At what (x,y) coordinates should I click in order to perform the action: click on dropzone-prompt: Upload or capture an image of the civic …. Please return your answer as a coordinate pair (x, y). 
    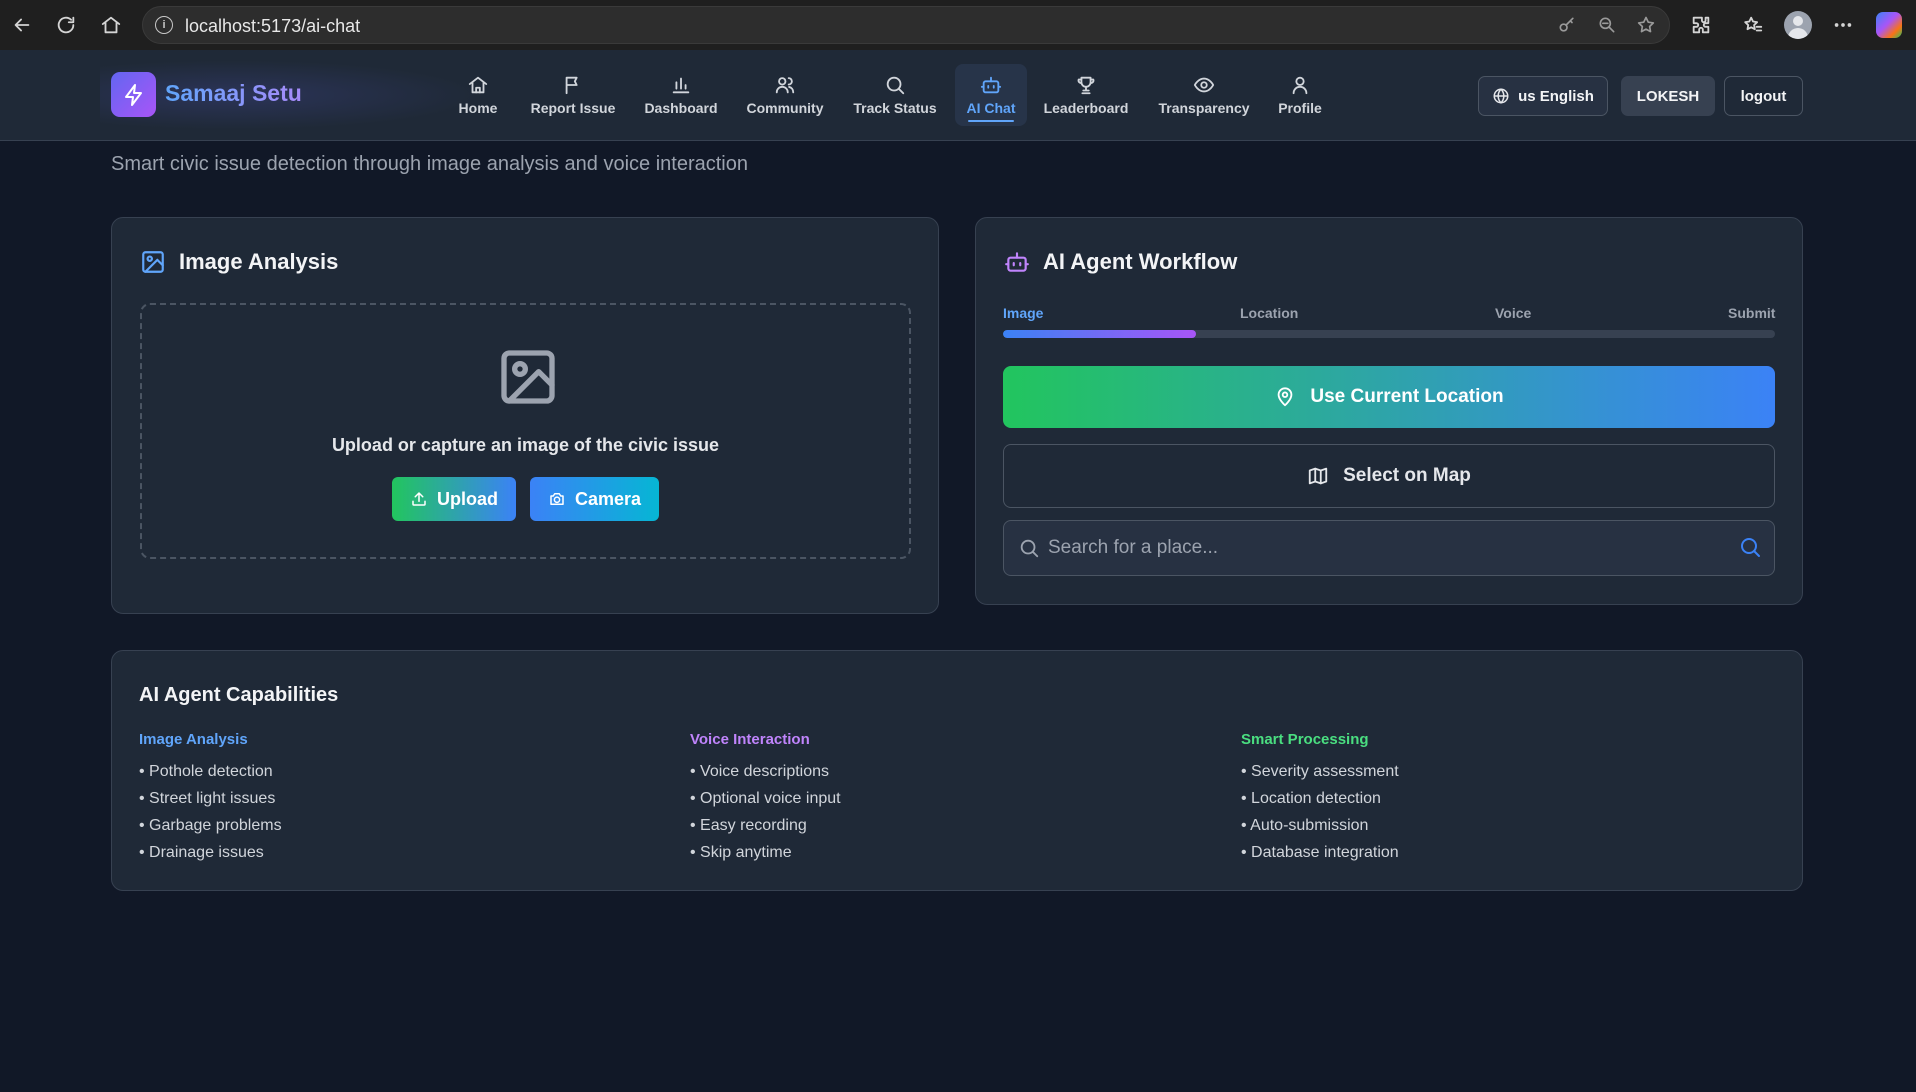
    Looking at the image, I should click on (525, 445).